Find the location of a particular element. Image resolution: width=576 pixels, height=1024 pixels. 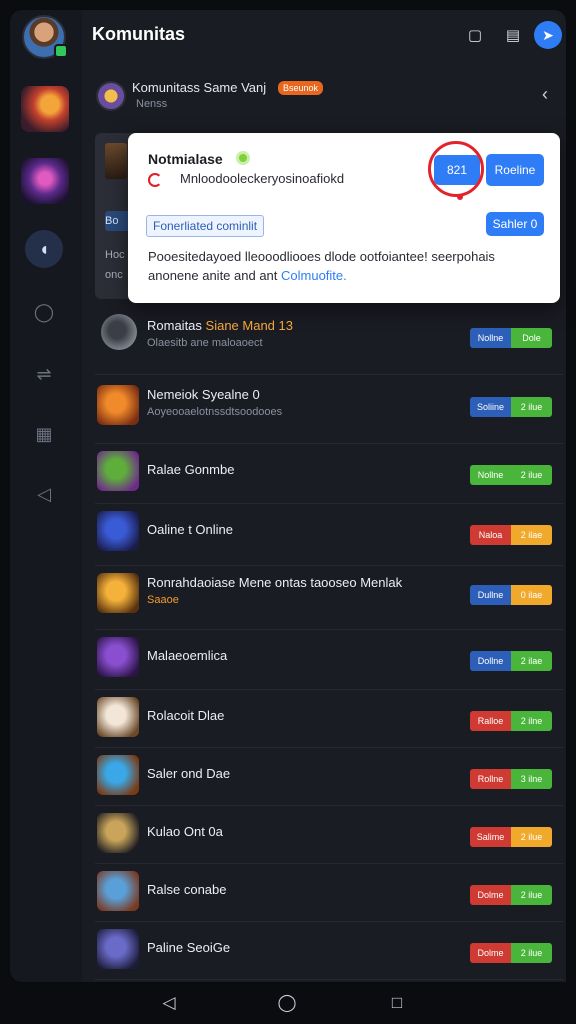

secondary-button: Sahler 0 is located at coordinates (515, 224).